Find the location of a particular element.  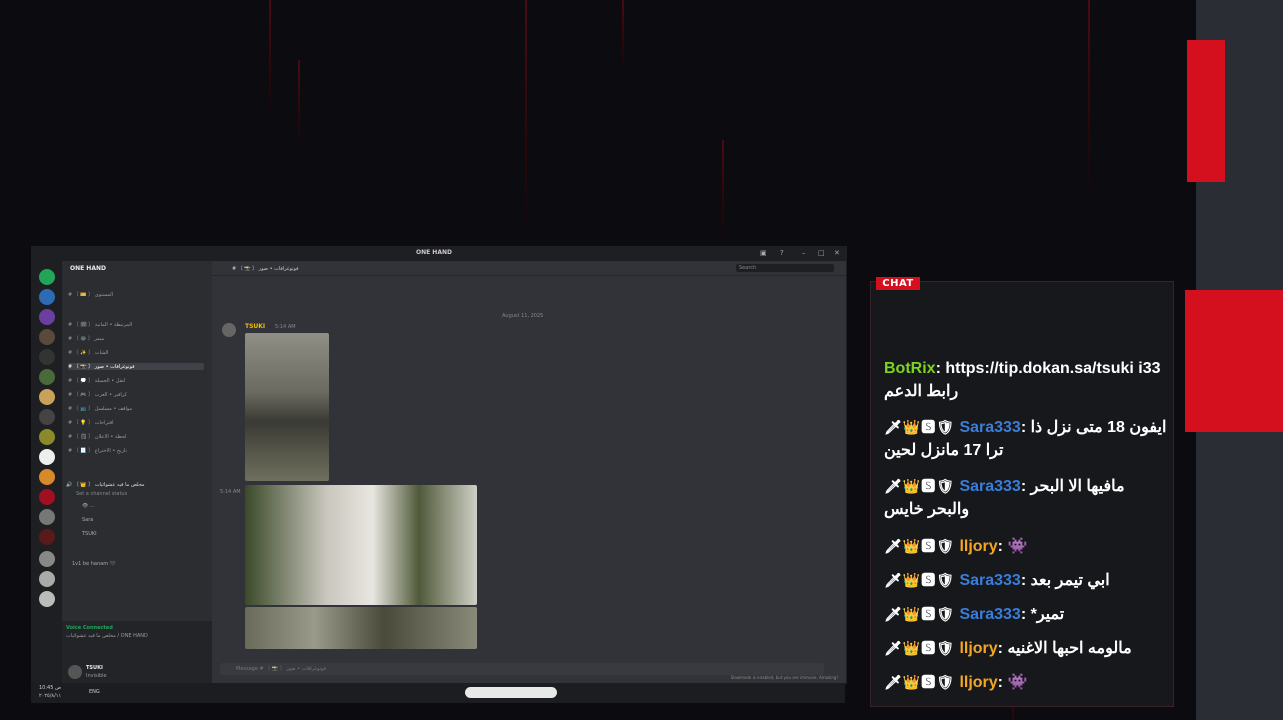

channel-item: # 〘 🗓 〙 المرتبطة • المانية is located at coordinates (100, 324).